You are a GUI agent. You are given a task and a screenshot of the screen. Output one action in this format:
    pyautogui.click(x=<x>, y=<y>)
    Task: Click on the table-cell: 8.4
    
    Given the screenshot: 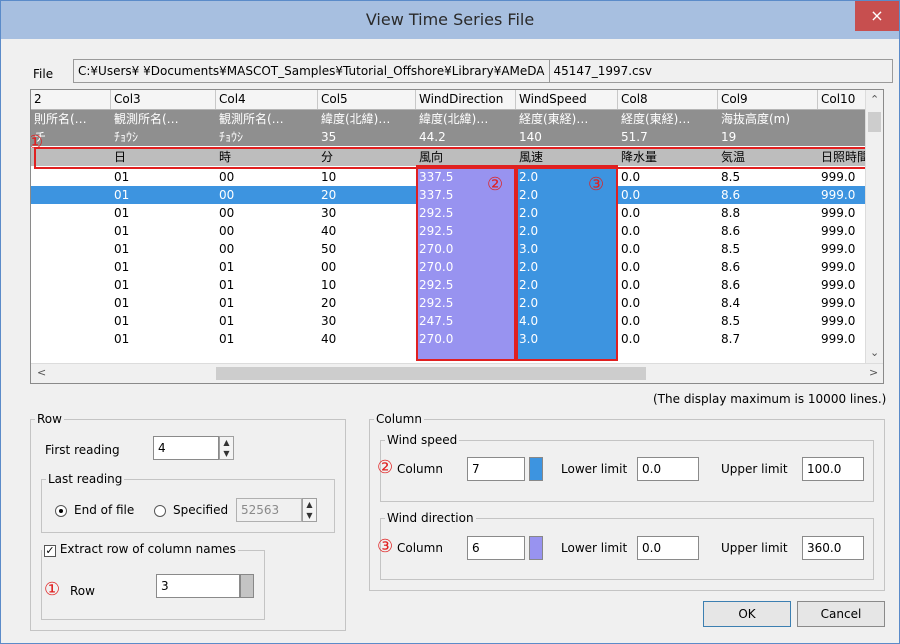 What is the action you would take?
    pyautogui.click(x=731, y=303)
    